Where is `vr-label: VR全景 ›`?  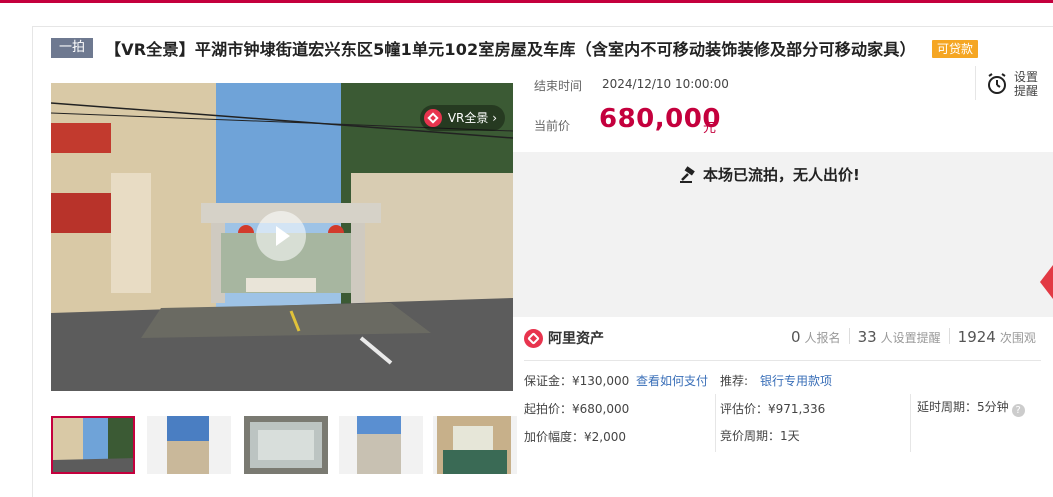 vr-label: VR全景 › is located at coordinates (472, 118).